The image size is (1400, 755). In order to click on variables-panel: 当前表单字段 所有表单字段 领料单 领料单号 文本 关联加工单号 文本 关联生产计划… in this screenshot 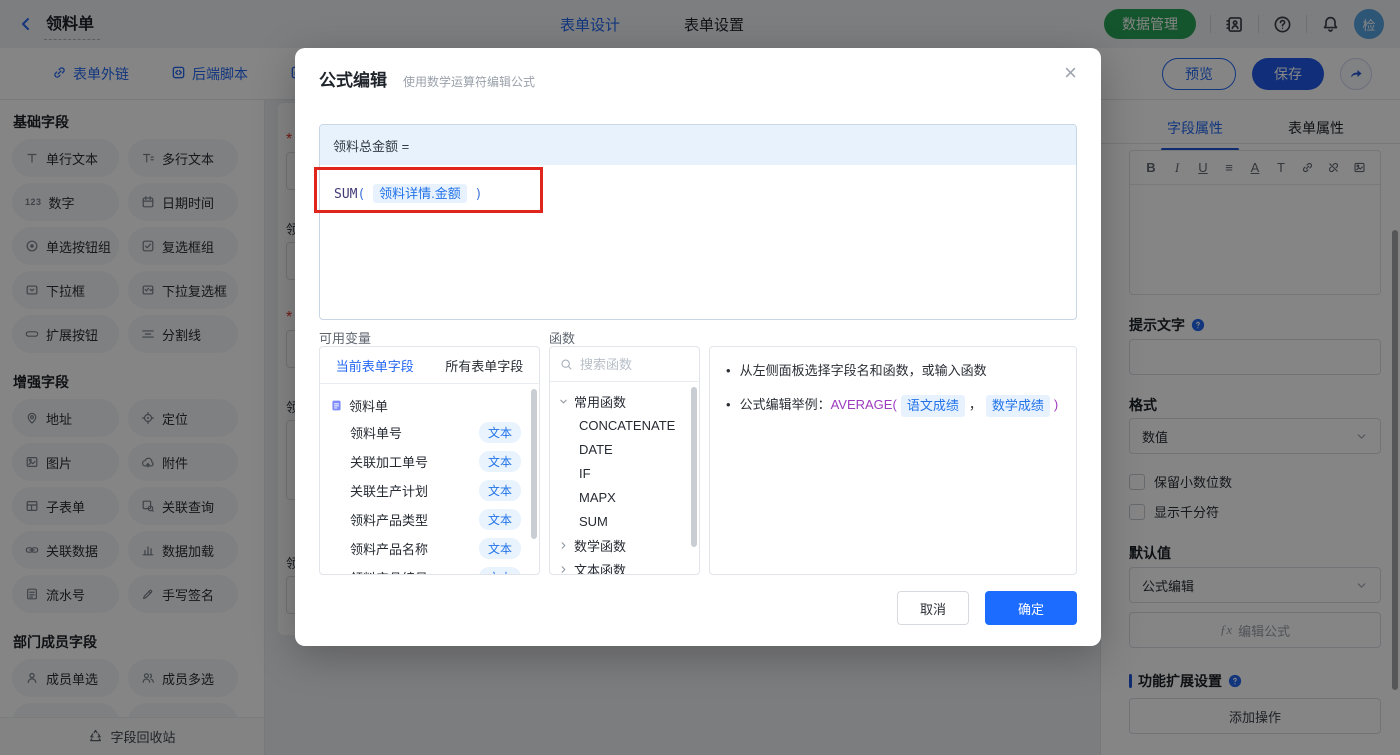, I will do `click(429, 460)`.